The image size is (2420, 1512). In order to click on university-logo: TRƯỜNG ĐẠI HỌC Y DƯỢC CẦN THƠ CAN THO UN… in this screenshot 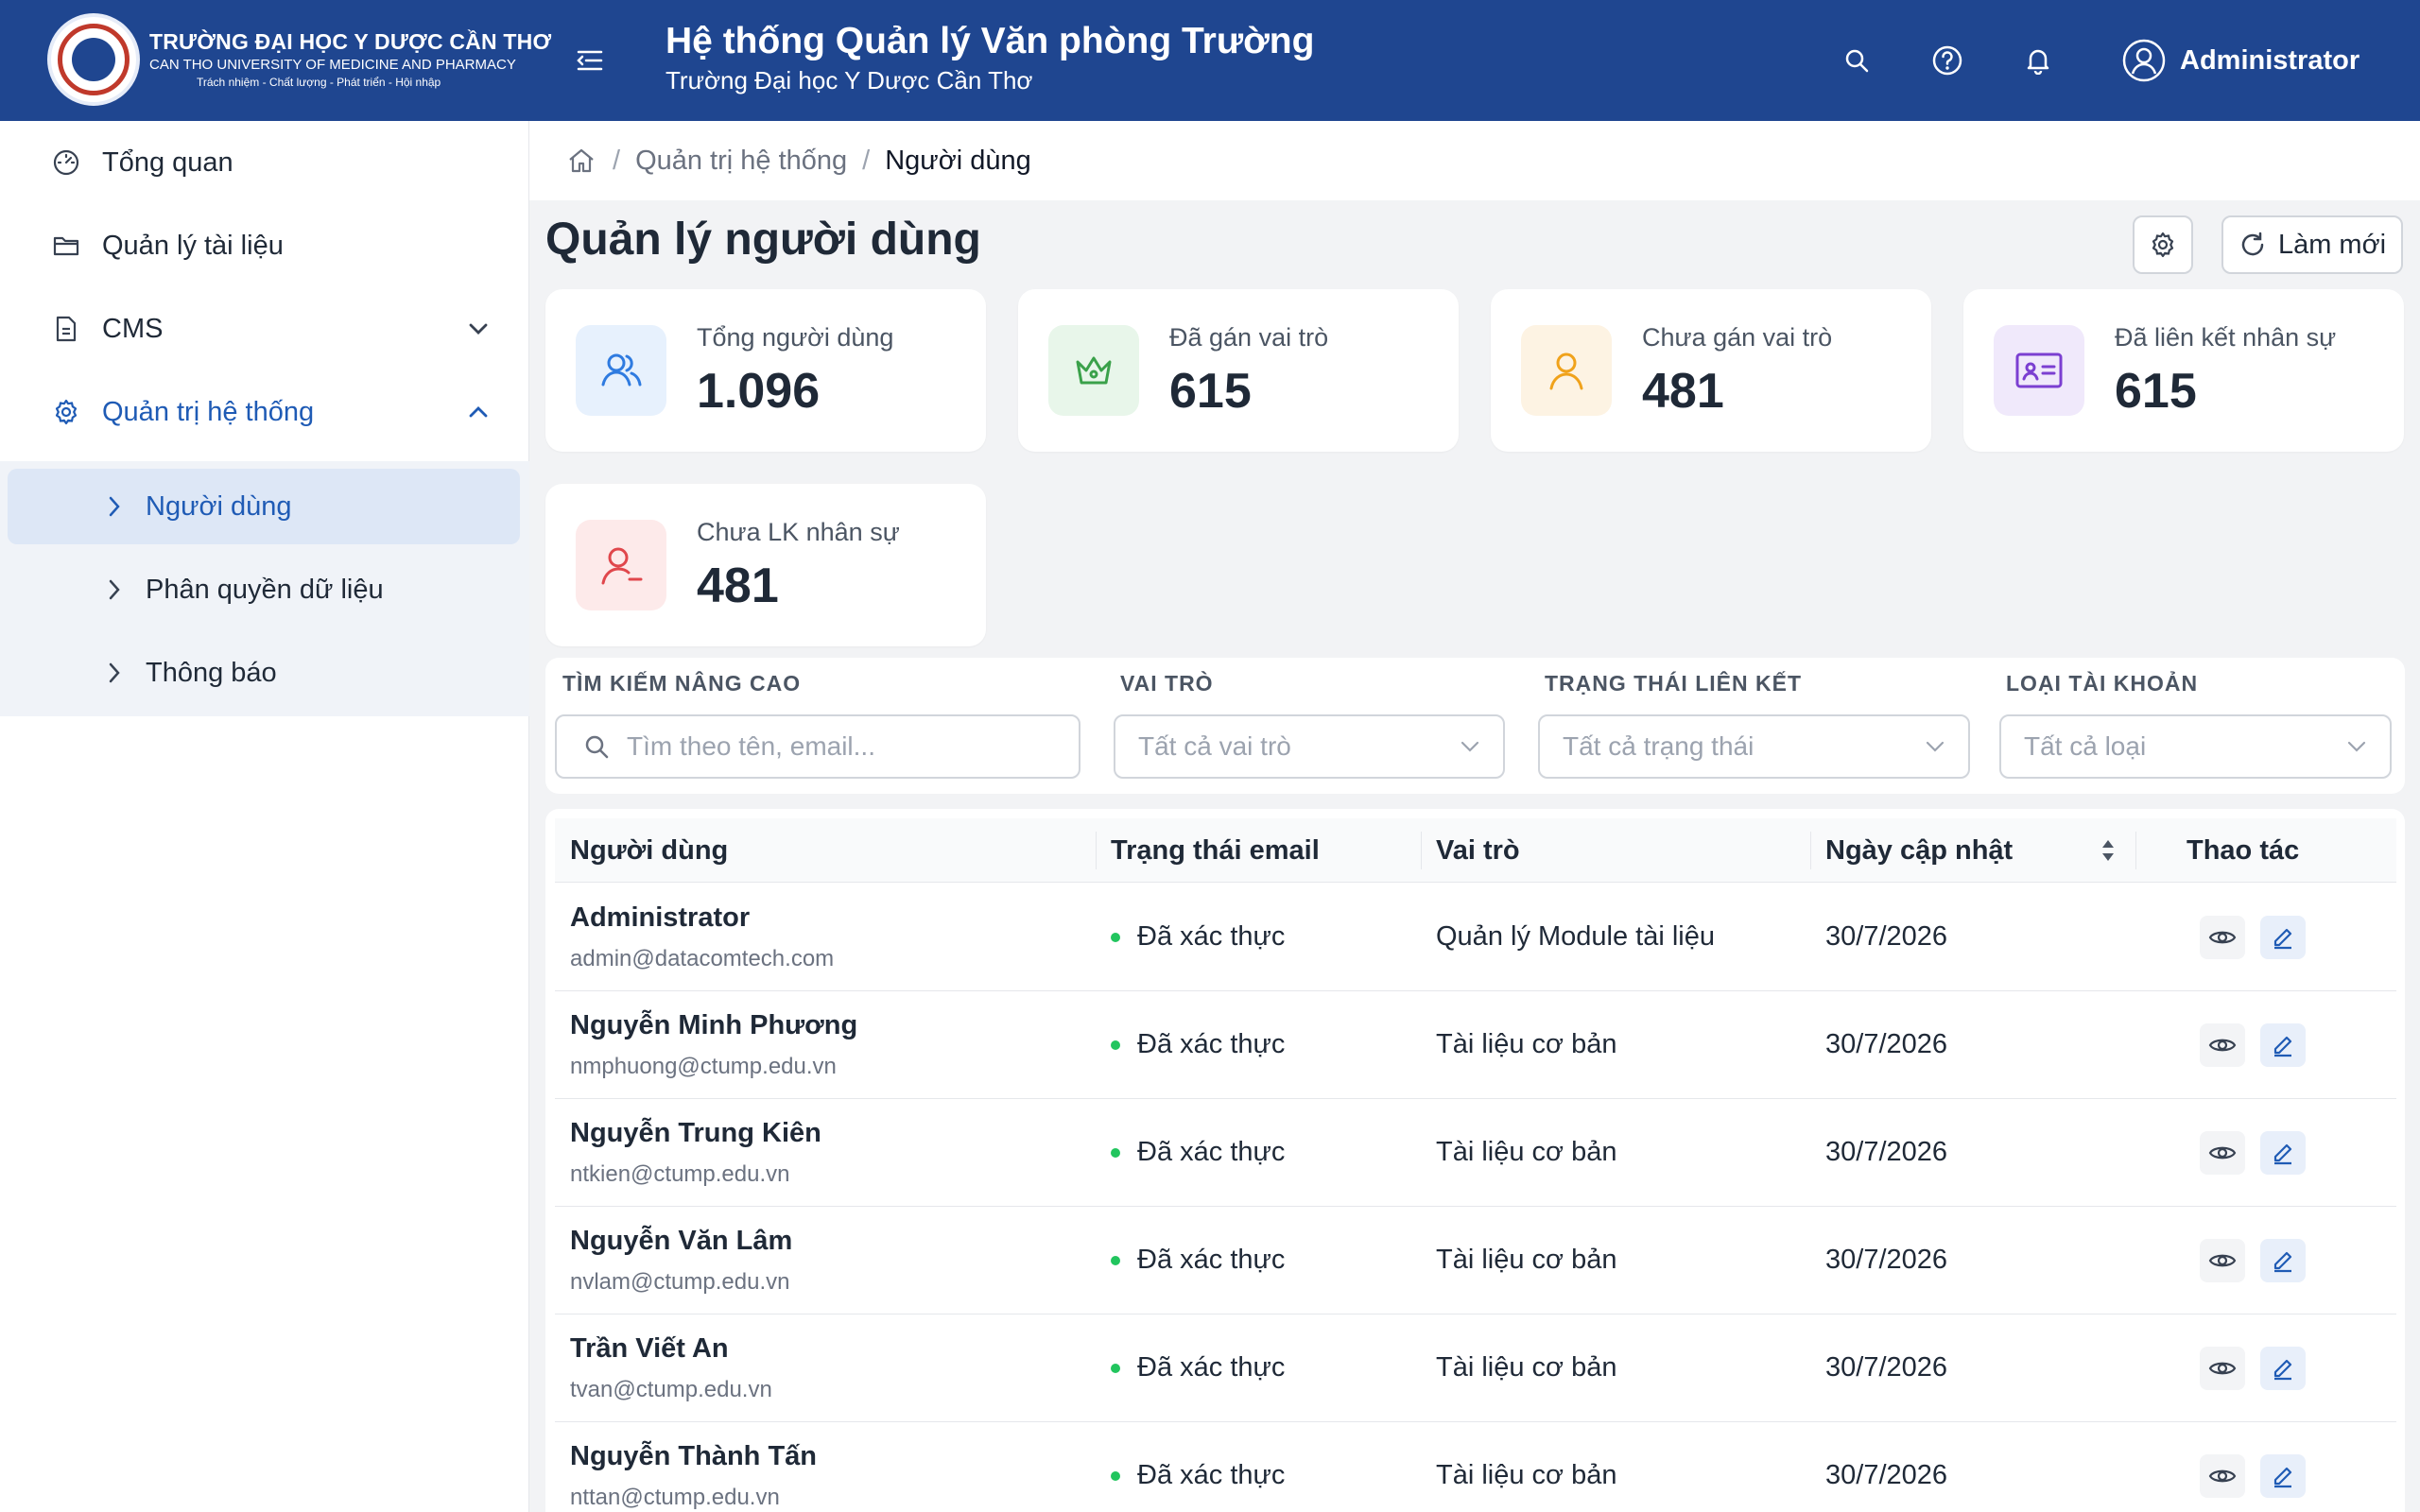, I will do `click(299, 59)`.